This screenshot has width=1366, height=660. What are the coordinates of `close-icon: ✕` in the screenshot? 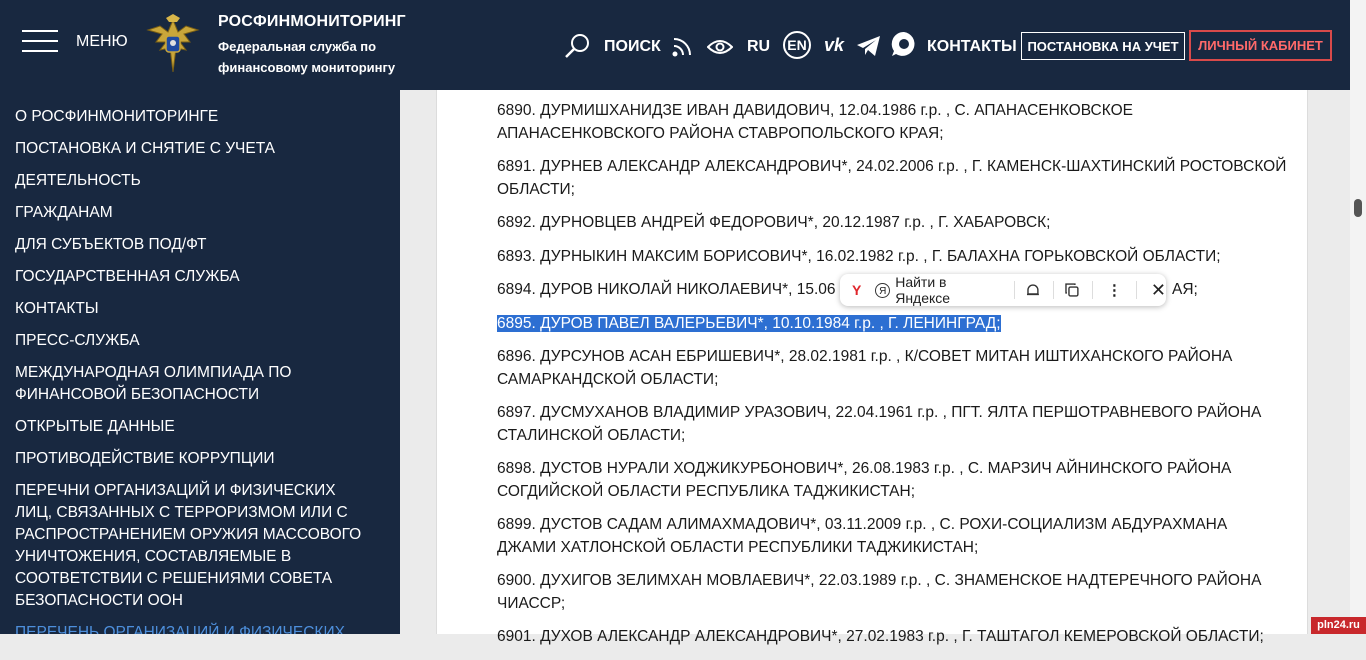 It's located at (1158, 290).